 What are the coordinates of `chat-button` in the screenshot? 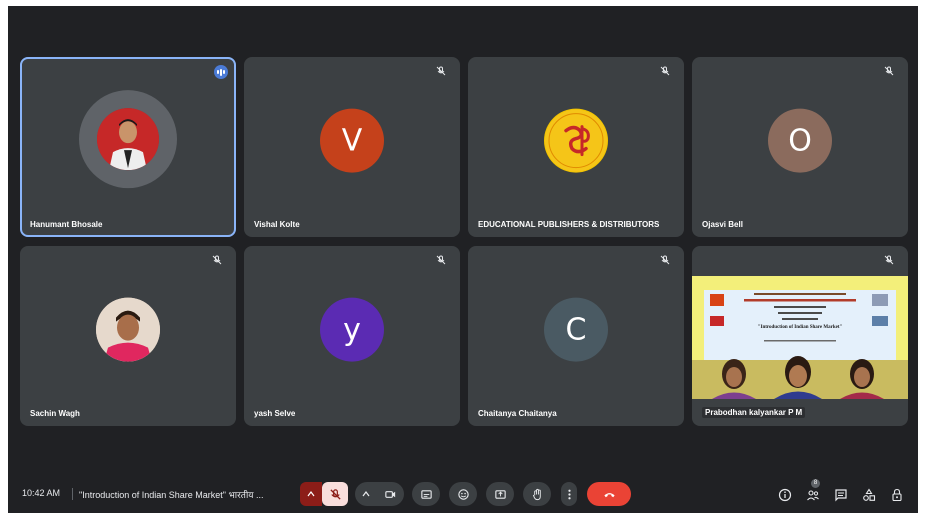 It's located at (841, 495).